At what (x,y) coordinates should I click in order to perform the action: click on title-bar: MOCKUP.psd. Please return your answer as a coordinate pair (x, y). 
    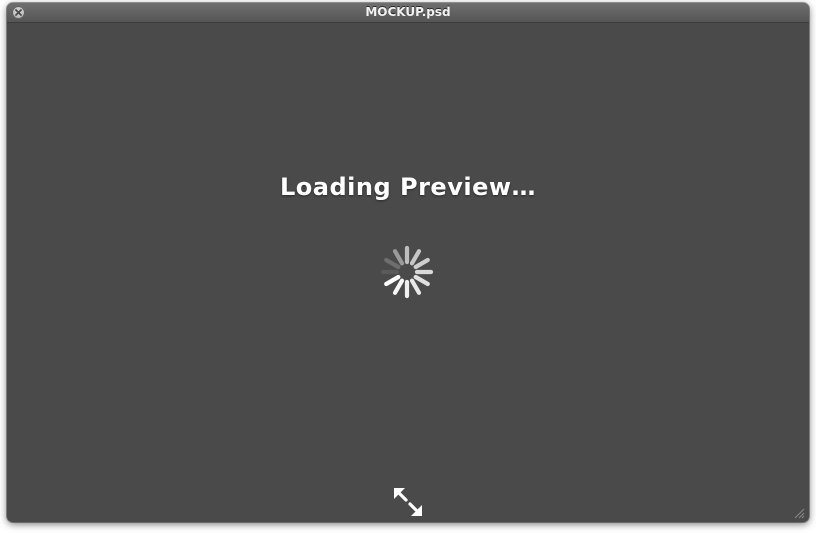
    Looking at the image, I should click on (408, 13).